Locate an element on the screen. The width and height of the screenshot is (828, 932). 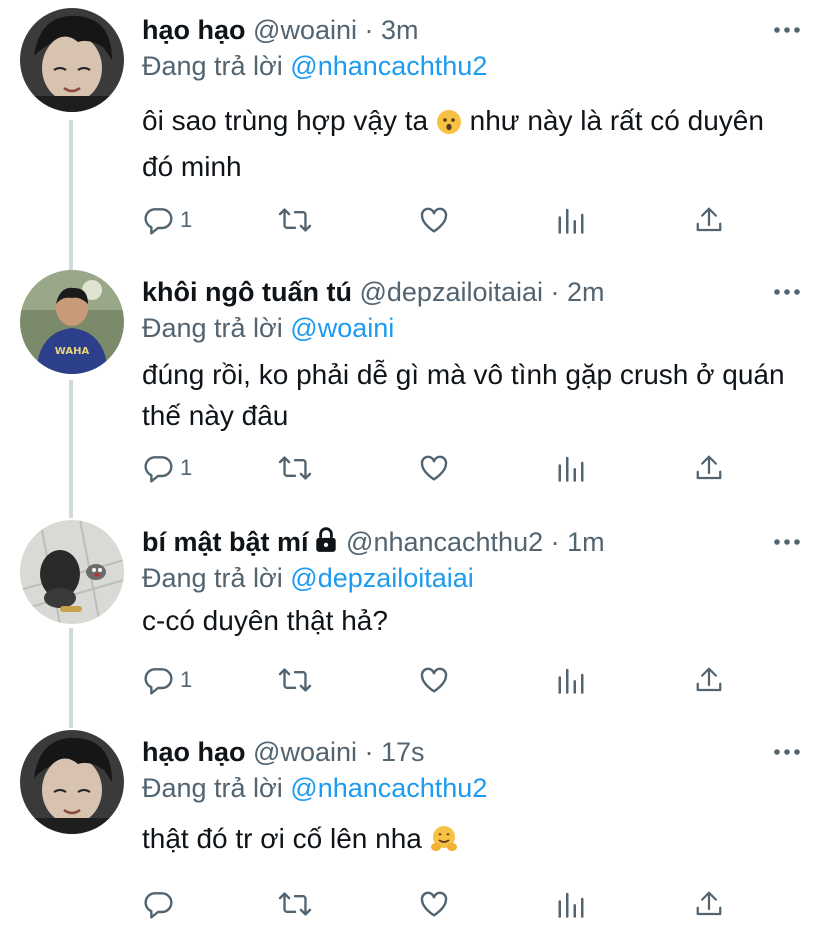
timestamp: 2m is located at coordinates (586, 292).